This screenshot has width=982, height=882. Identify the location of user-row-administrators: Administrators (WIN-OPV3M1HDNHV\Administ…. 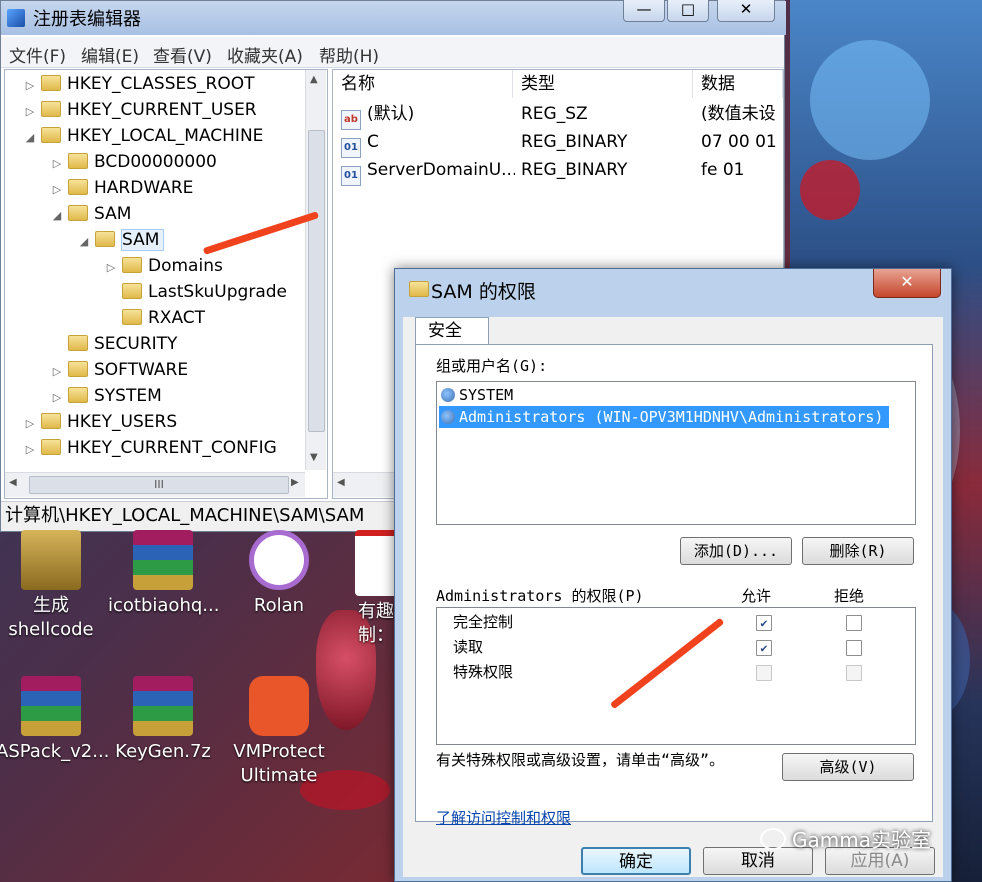
(664, 417).